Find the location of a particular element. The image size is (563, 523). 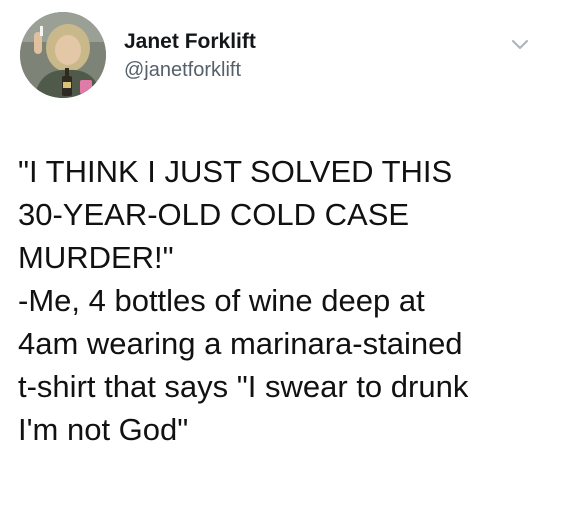

display-name: Janet Forklift is located at coordinates (190, 42).